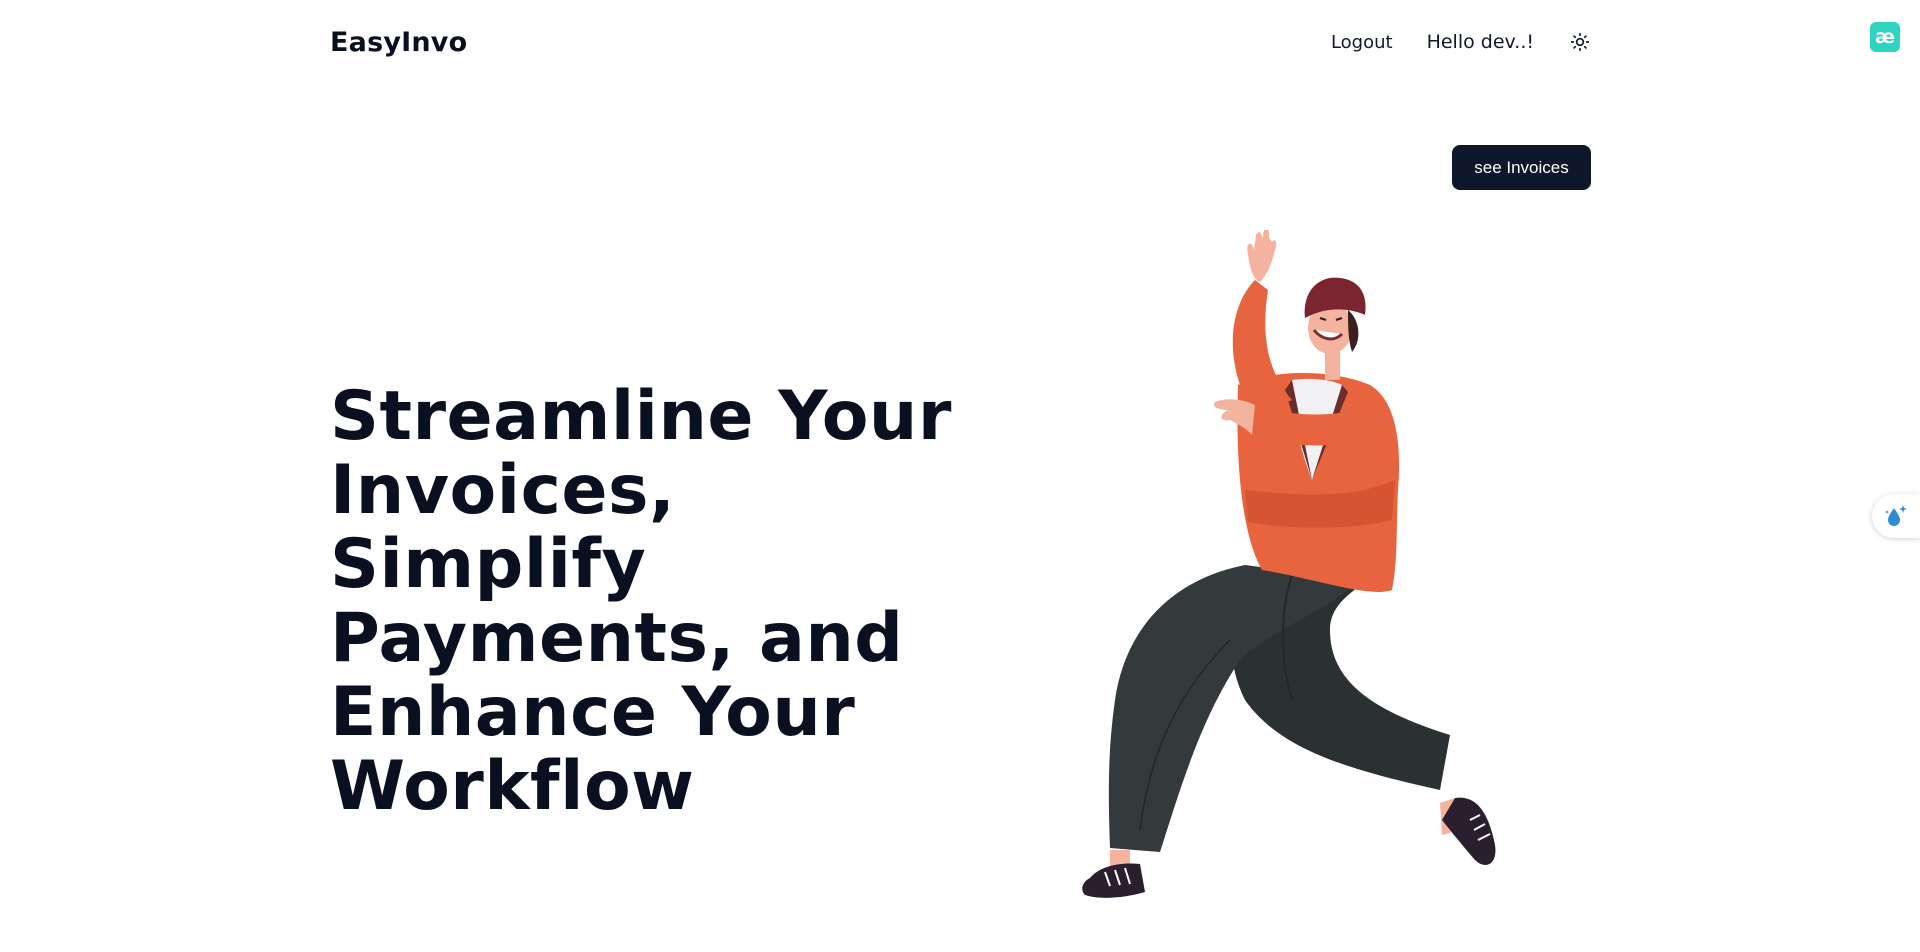 This screenshot has width=1920, height=952. I want to click on brand-logo: EasyInvo, so click(398, 42).